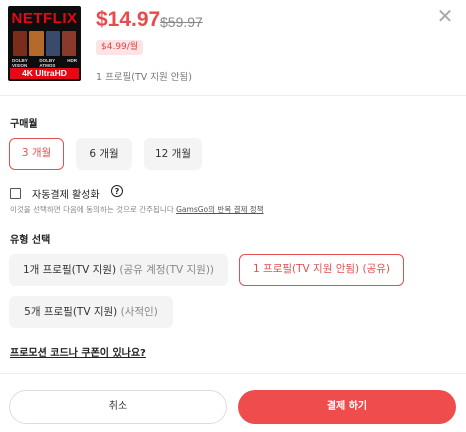 The width and height of the screenshot is (466, 432). Describe the element at coordinates (233, 95) in the screenshot. I see `divider` at that location.